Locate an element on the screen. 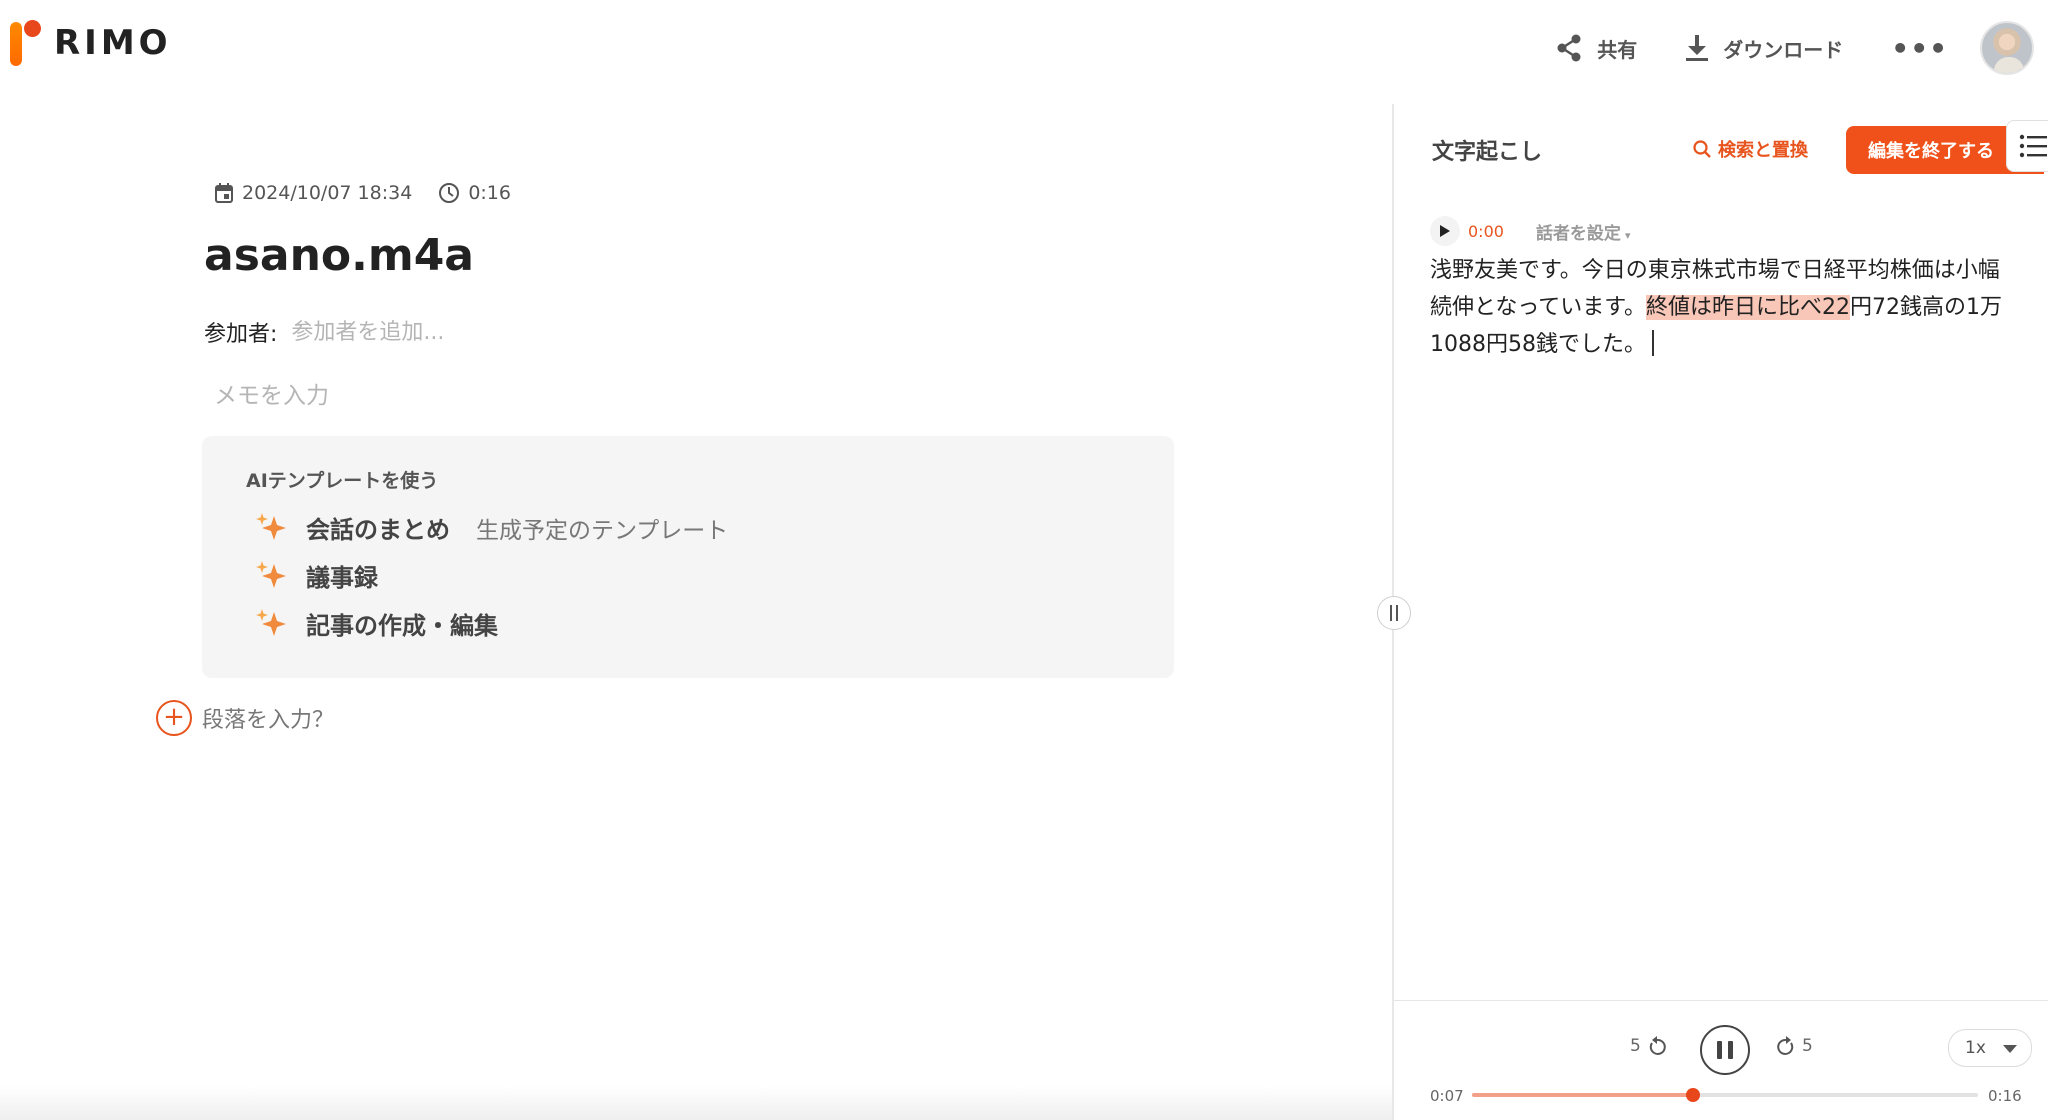  download-button: ダウンロード is located at coordinates (1764, 48).